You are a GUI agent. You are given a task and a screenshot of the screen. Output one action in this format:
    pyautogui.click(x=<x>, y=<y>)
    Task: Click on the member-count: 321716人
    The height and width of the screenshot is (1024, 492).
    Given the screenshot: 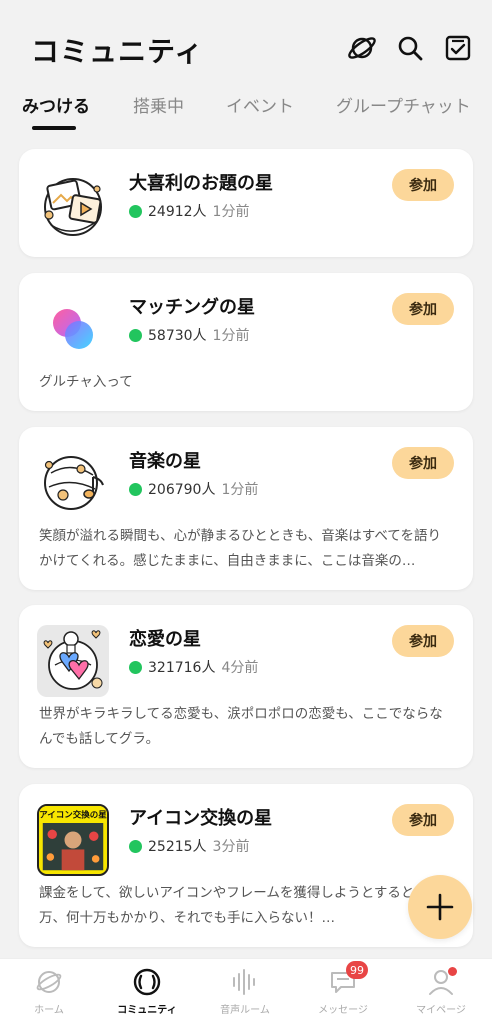 What is the action you would take?
    pyautogui.click(x=182, y=668)
    